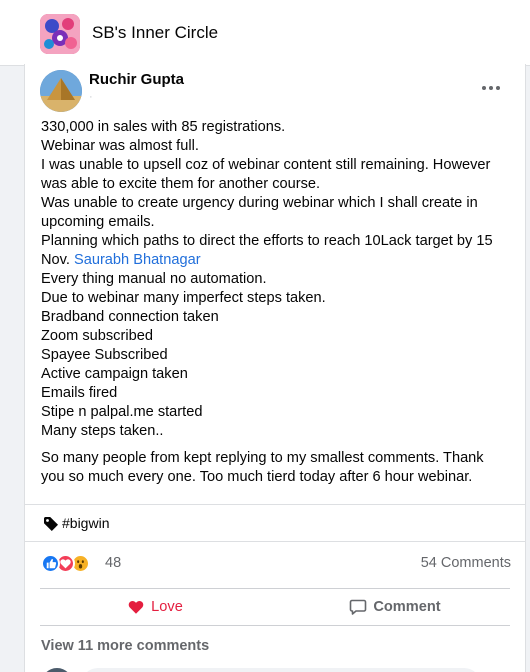 This screenshot has width=530, height=672. Describe the element at coordinates (136, 607) in the screenshot. I see `heart-icon` at that location.